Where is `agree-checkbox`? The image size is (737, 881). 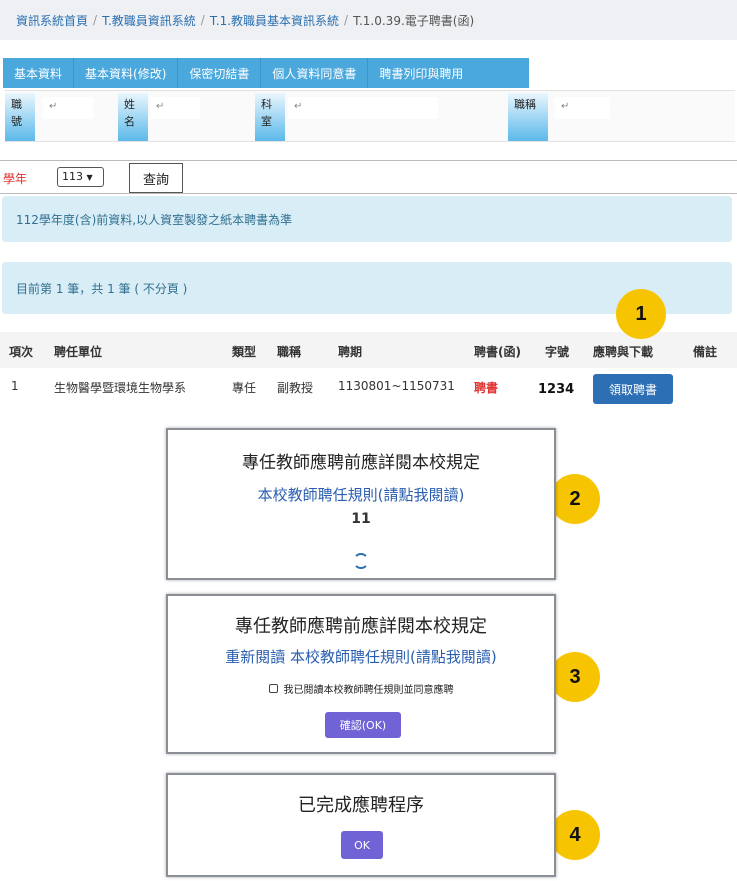
agree-checkbox is located at coordinates (273, 688).